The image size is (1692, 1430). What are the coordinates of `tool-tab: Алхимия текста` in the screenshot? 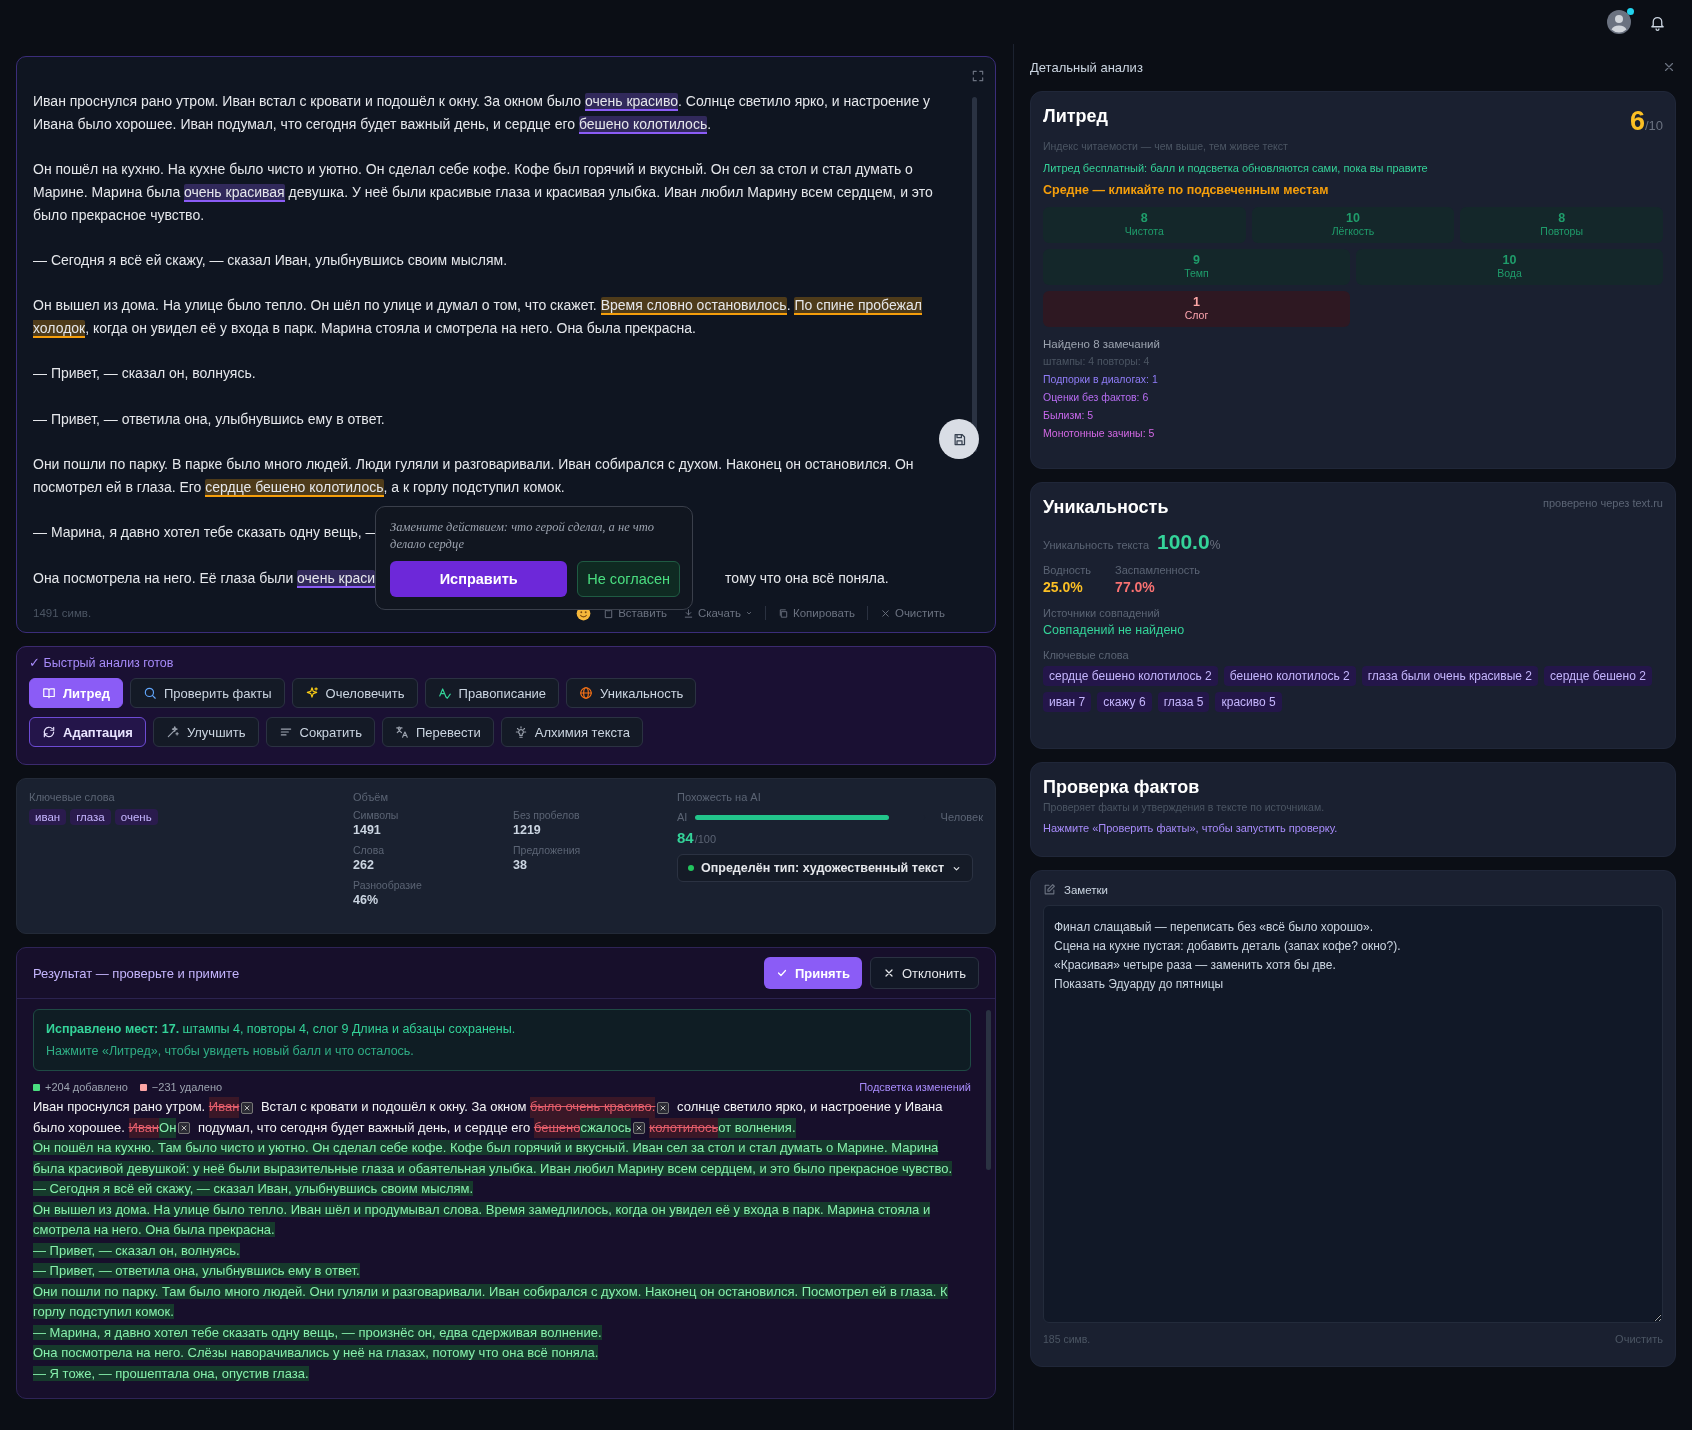 It's located at (572, 732).